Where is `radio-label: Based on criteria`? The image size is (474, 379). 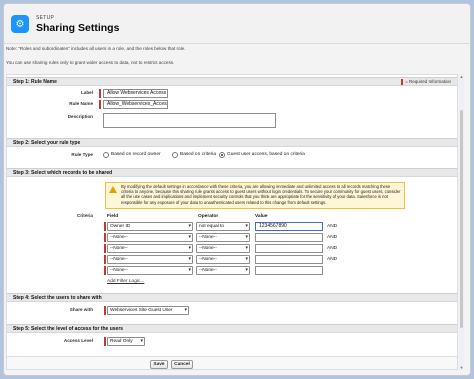 radio-label: Based on criteria is located at coordinates (198, 154).